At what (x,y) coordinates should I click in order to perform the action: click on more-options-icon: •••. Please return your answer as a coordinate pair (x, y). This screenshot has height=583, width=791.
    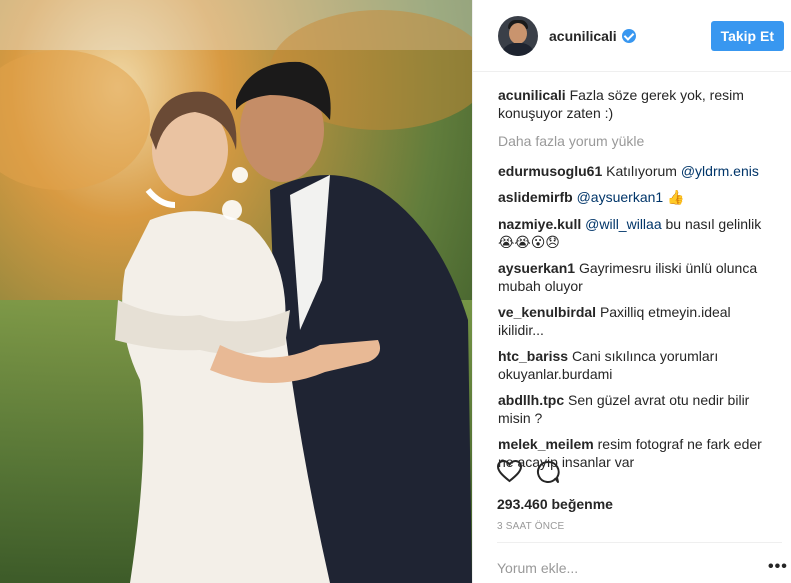
    Looking at the image, I should click on (778, 567).